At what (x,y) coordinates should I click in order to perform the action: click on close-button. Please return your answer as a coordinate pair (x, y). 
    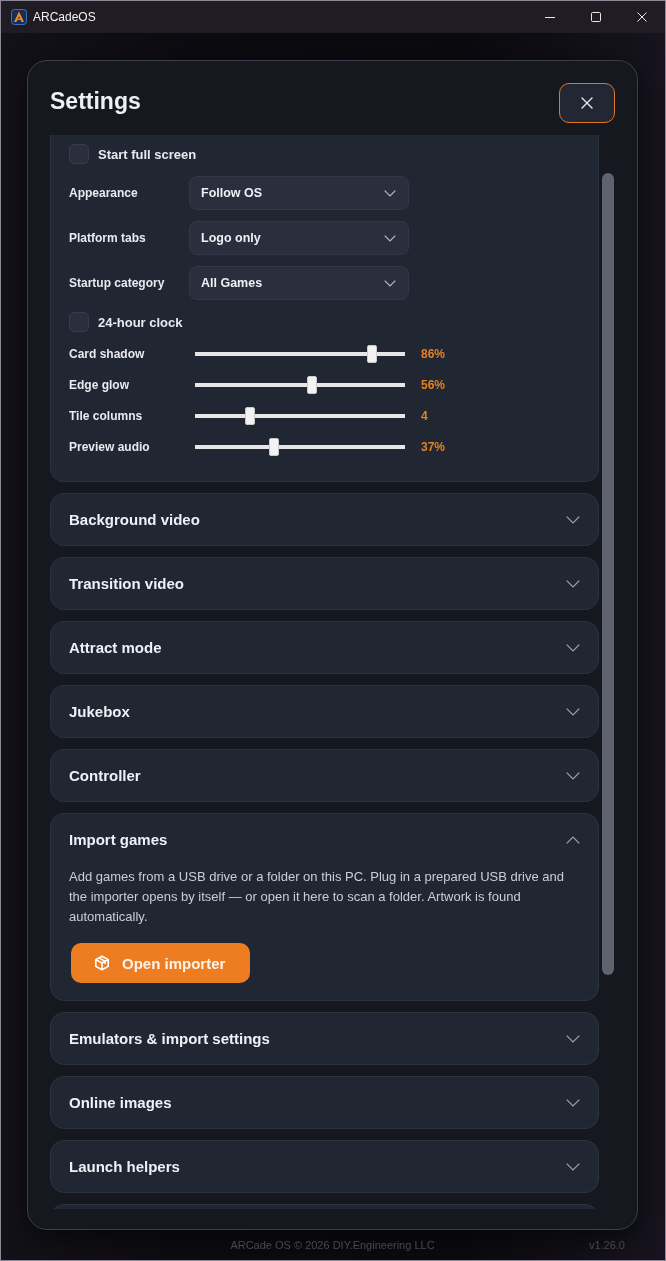
    Looking at the image, I should click on (587, 103).